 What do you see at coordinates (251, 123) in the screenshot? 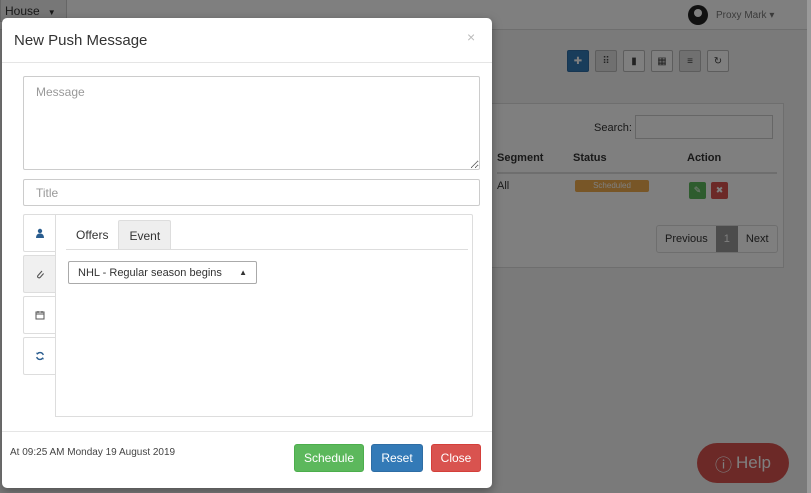
I see `message-textarea` at bounding box center [251, 123].